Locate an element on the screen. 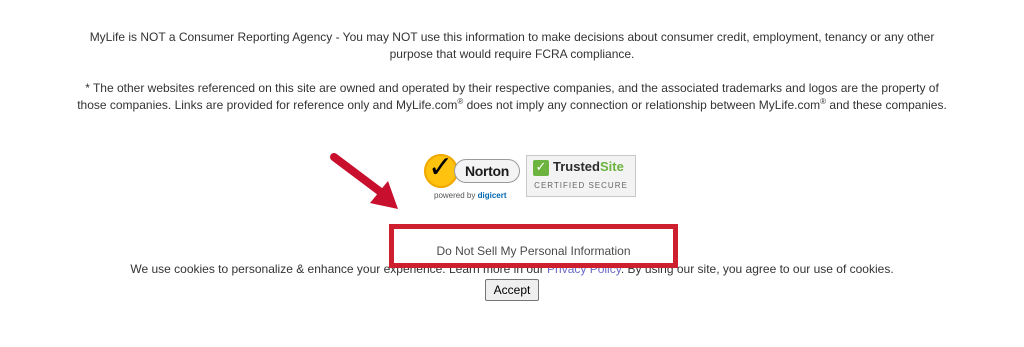 This screenshot has height=347, width=1024. norton-logo-text: Norton is located at coordinates (487, 171).